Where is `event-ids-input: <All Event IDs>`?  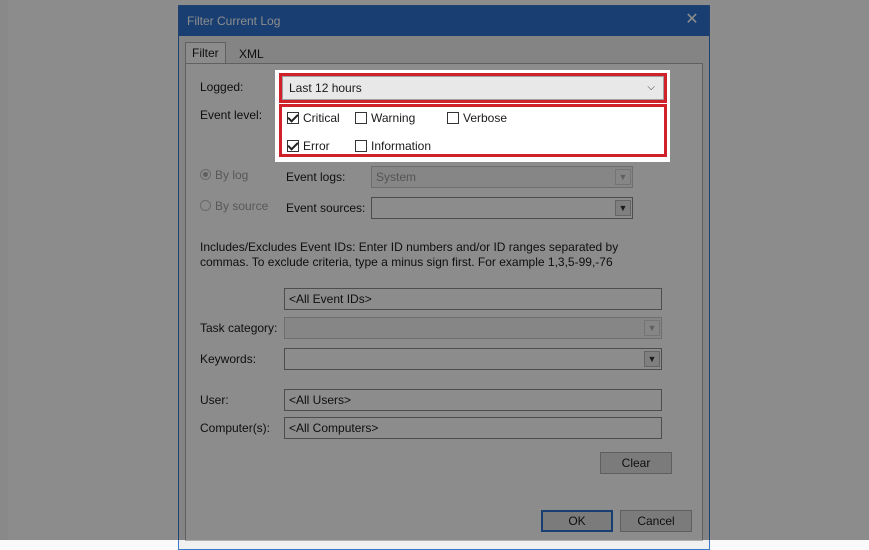
event-ids-input: <All Event IDs> is located at coordinates (473, 299).